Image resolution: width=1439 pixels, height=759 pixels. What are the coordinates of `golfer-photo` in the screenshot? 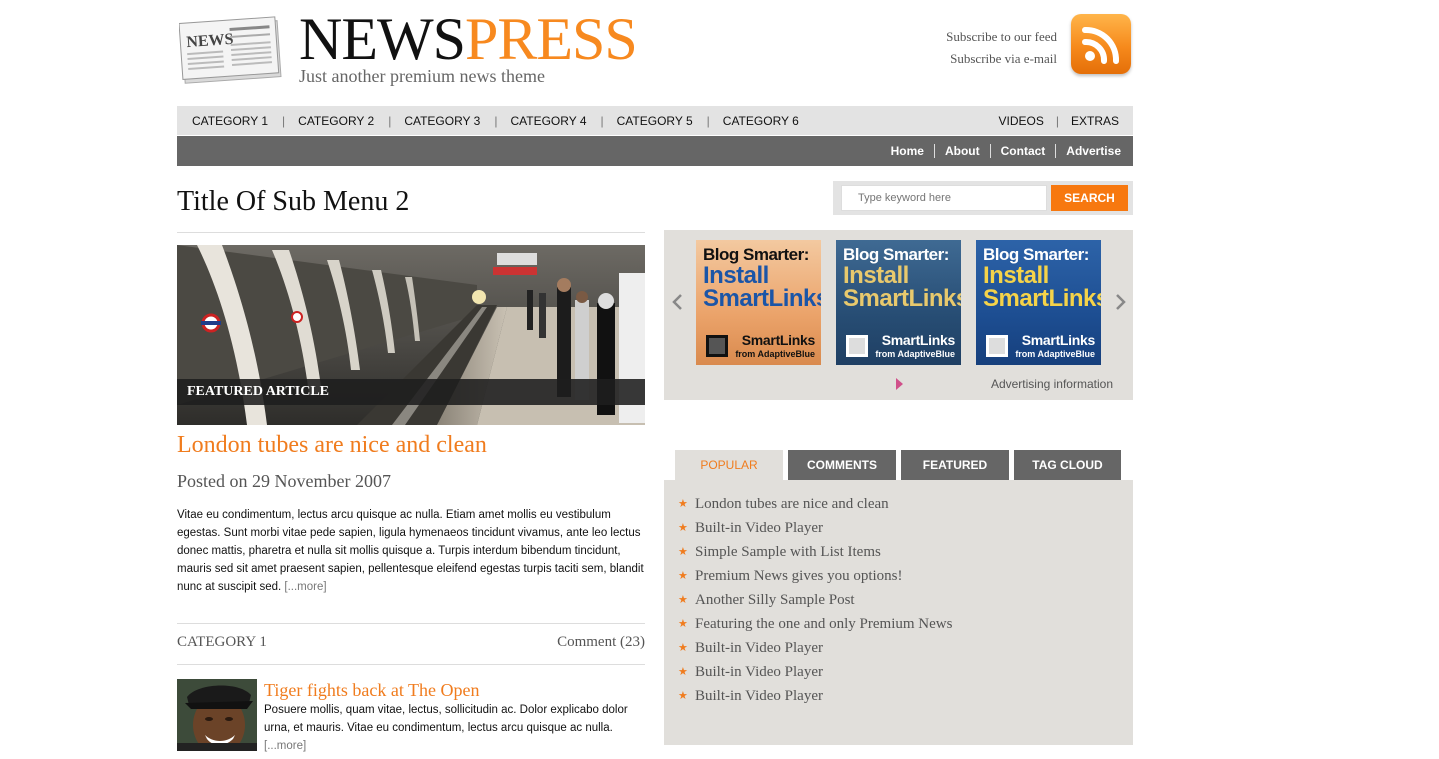 It's located at (217, 715).